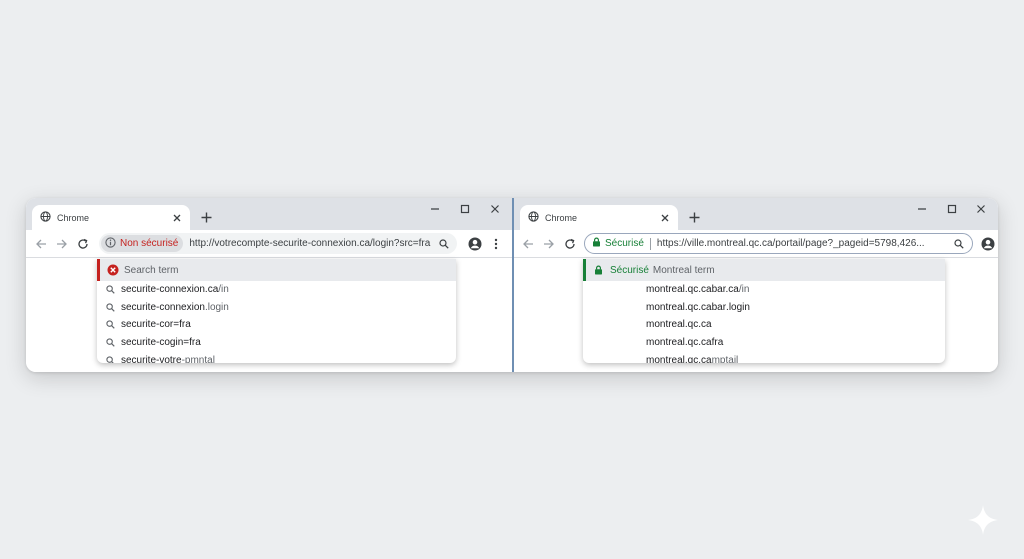 The height and width of the screenshot is (559, 1024). I want to click on suggestion-suffix: -pmntal, so click(198, 358).